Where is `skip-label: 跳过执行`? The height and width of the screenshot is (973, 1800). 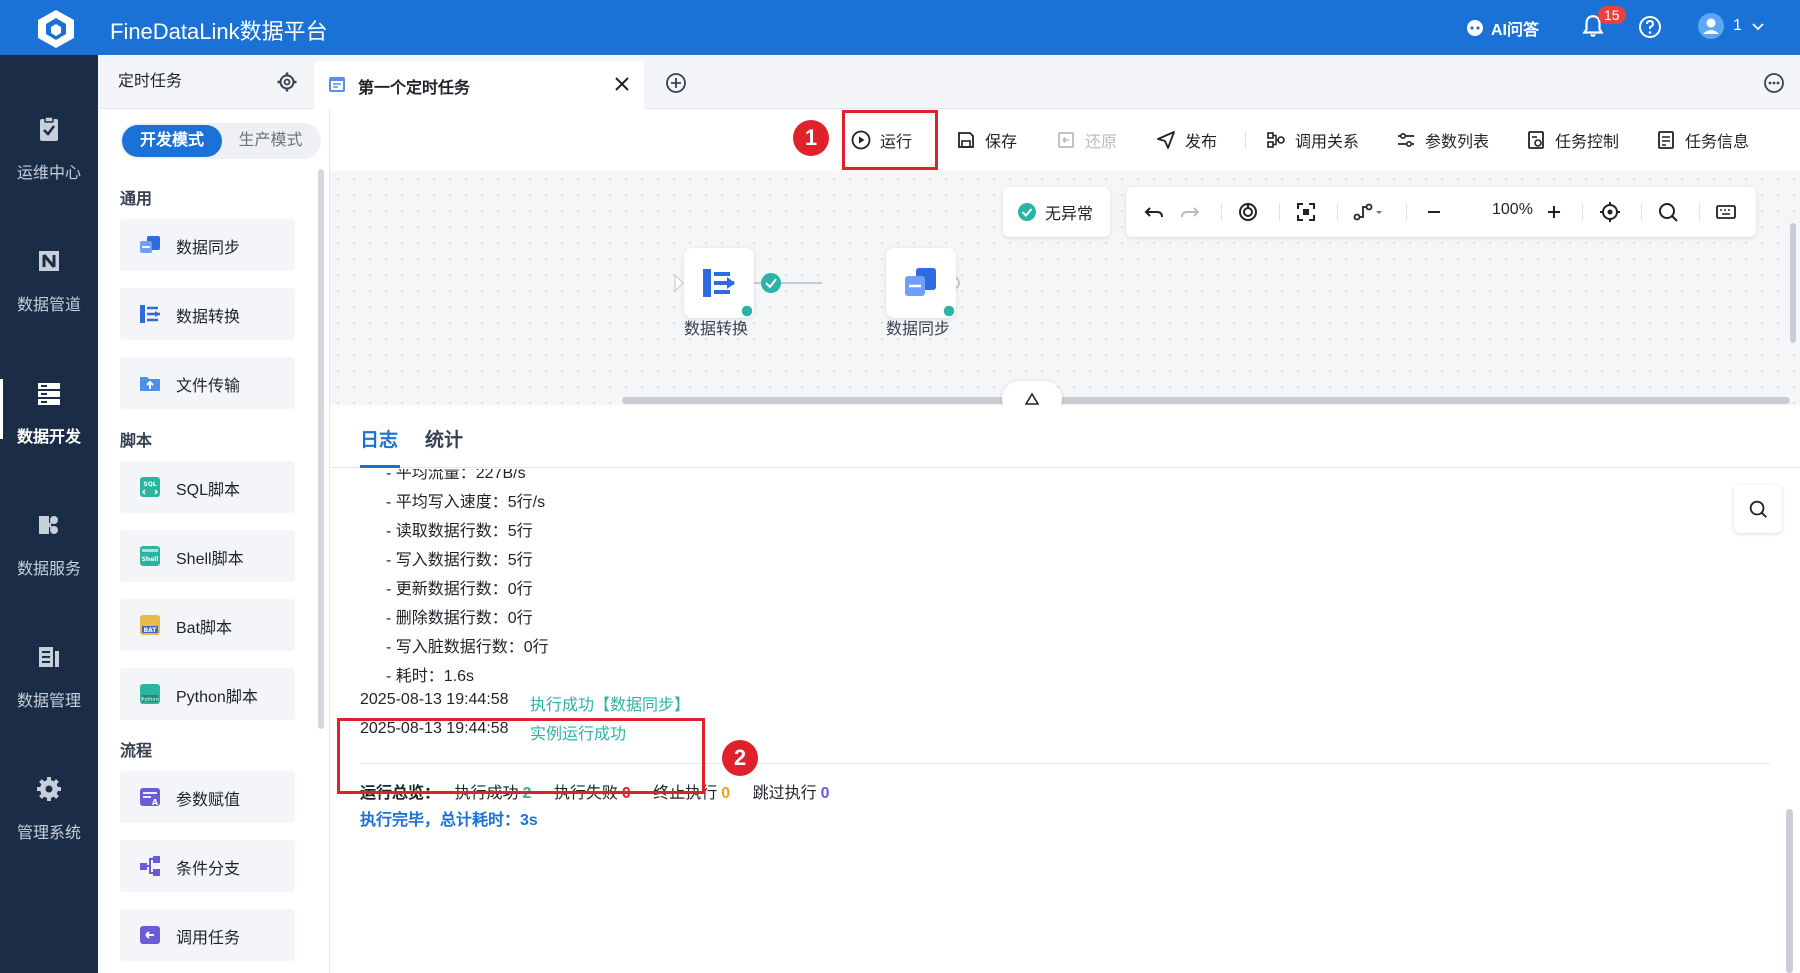 skip-label: 跳过执行 is located at coordinates (784, 793).